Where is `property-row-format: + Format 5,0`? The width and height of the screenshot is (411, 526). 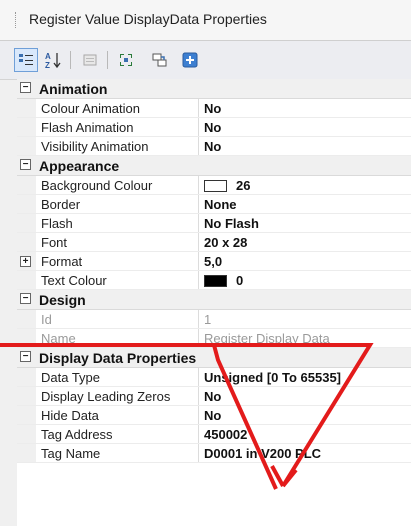
property-row-format: + Format 5,0 is located at coordinates (214, 261).